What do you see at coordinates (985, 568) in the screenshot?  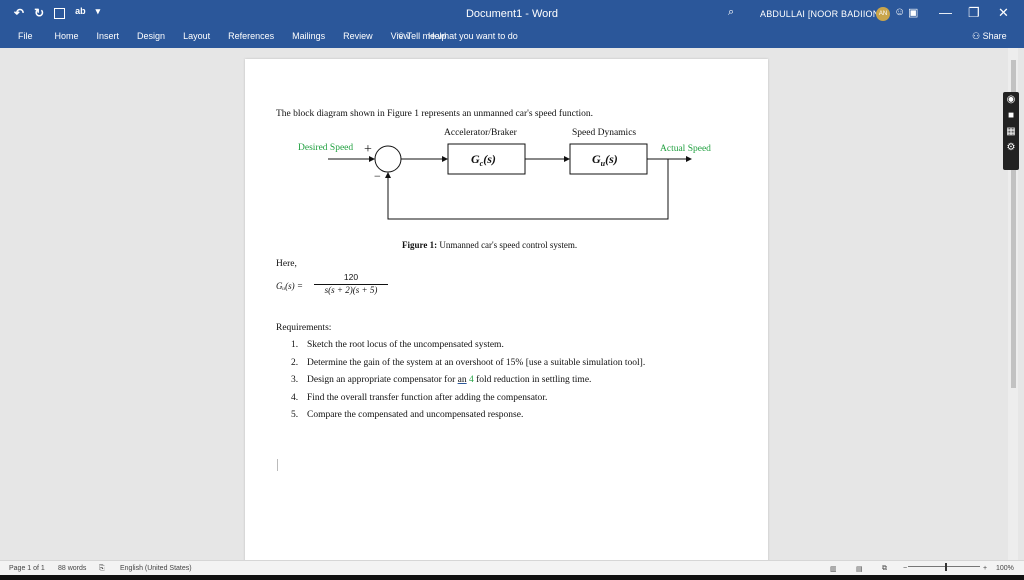 I see `zoom-in-button: +` at bounding box center [985, 568].